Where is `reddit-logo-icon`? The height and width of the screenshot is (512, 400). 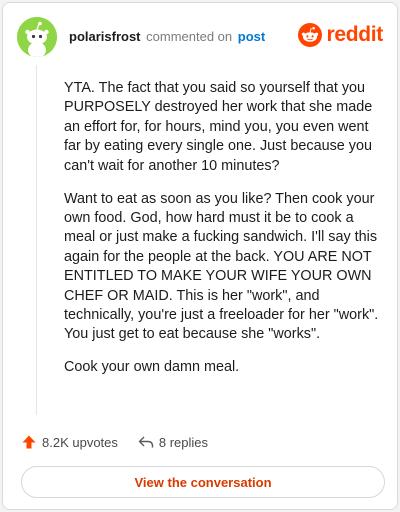
reddit-logo-icon is located at coordinates (310, 35).